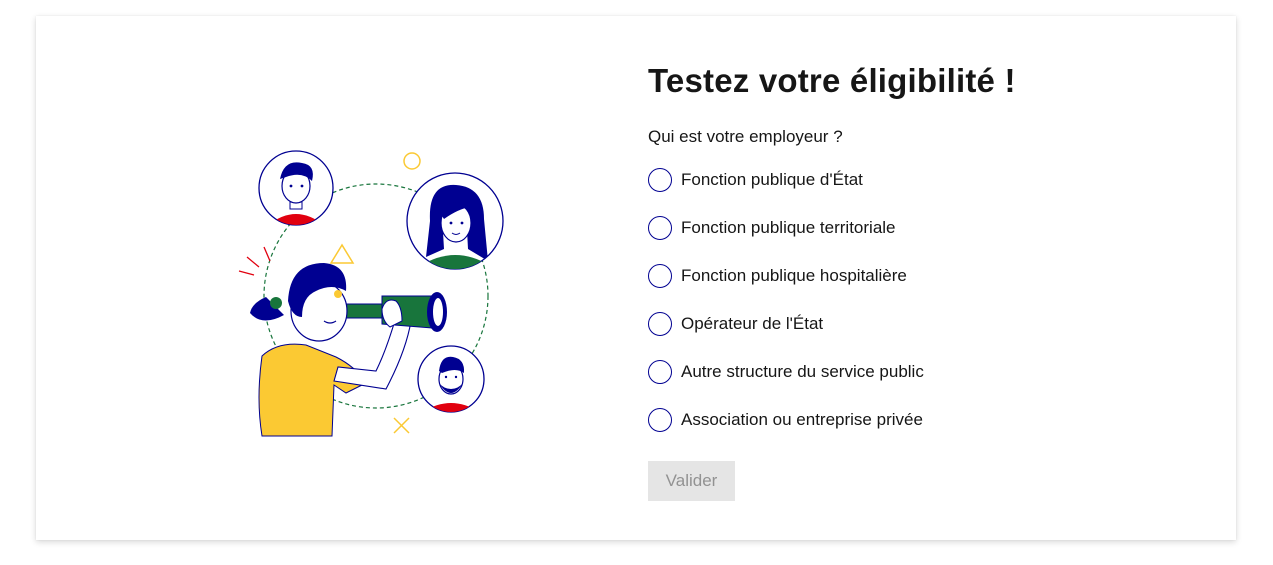  Describe the element at coordinates (928, 276) in the screenshot. I see `option-fonction-publique-hospitaliere: Fonction publique hospitalière` at that location.